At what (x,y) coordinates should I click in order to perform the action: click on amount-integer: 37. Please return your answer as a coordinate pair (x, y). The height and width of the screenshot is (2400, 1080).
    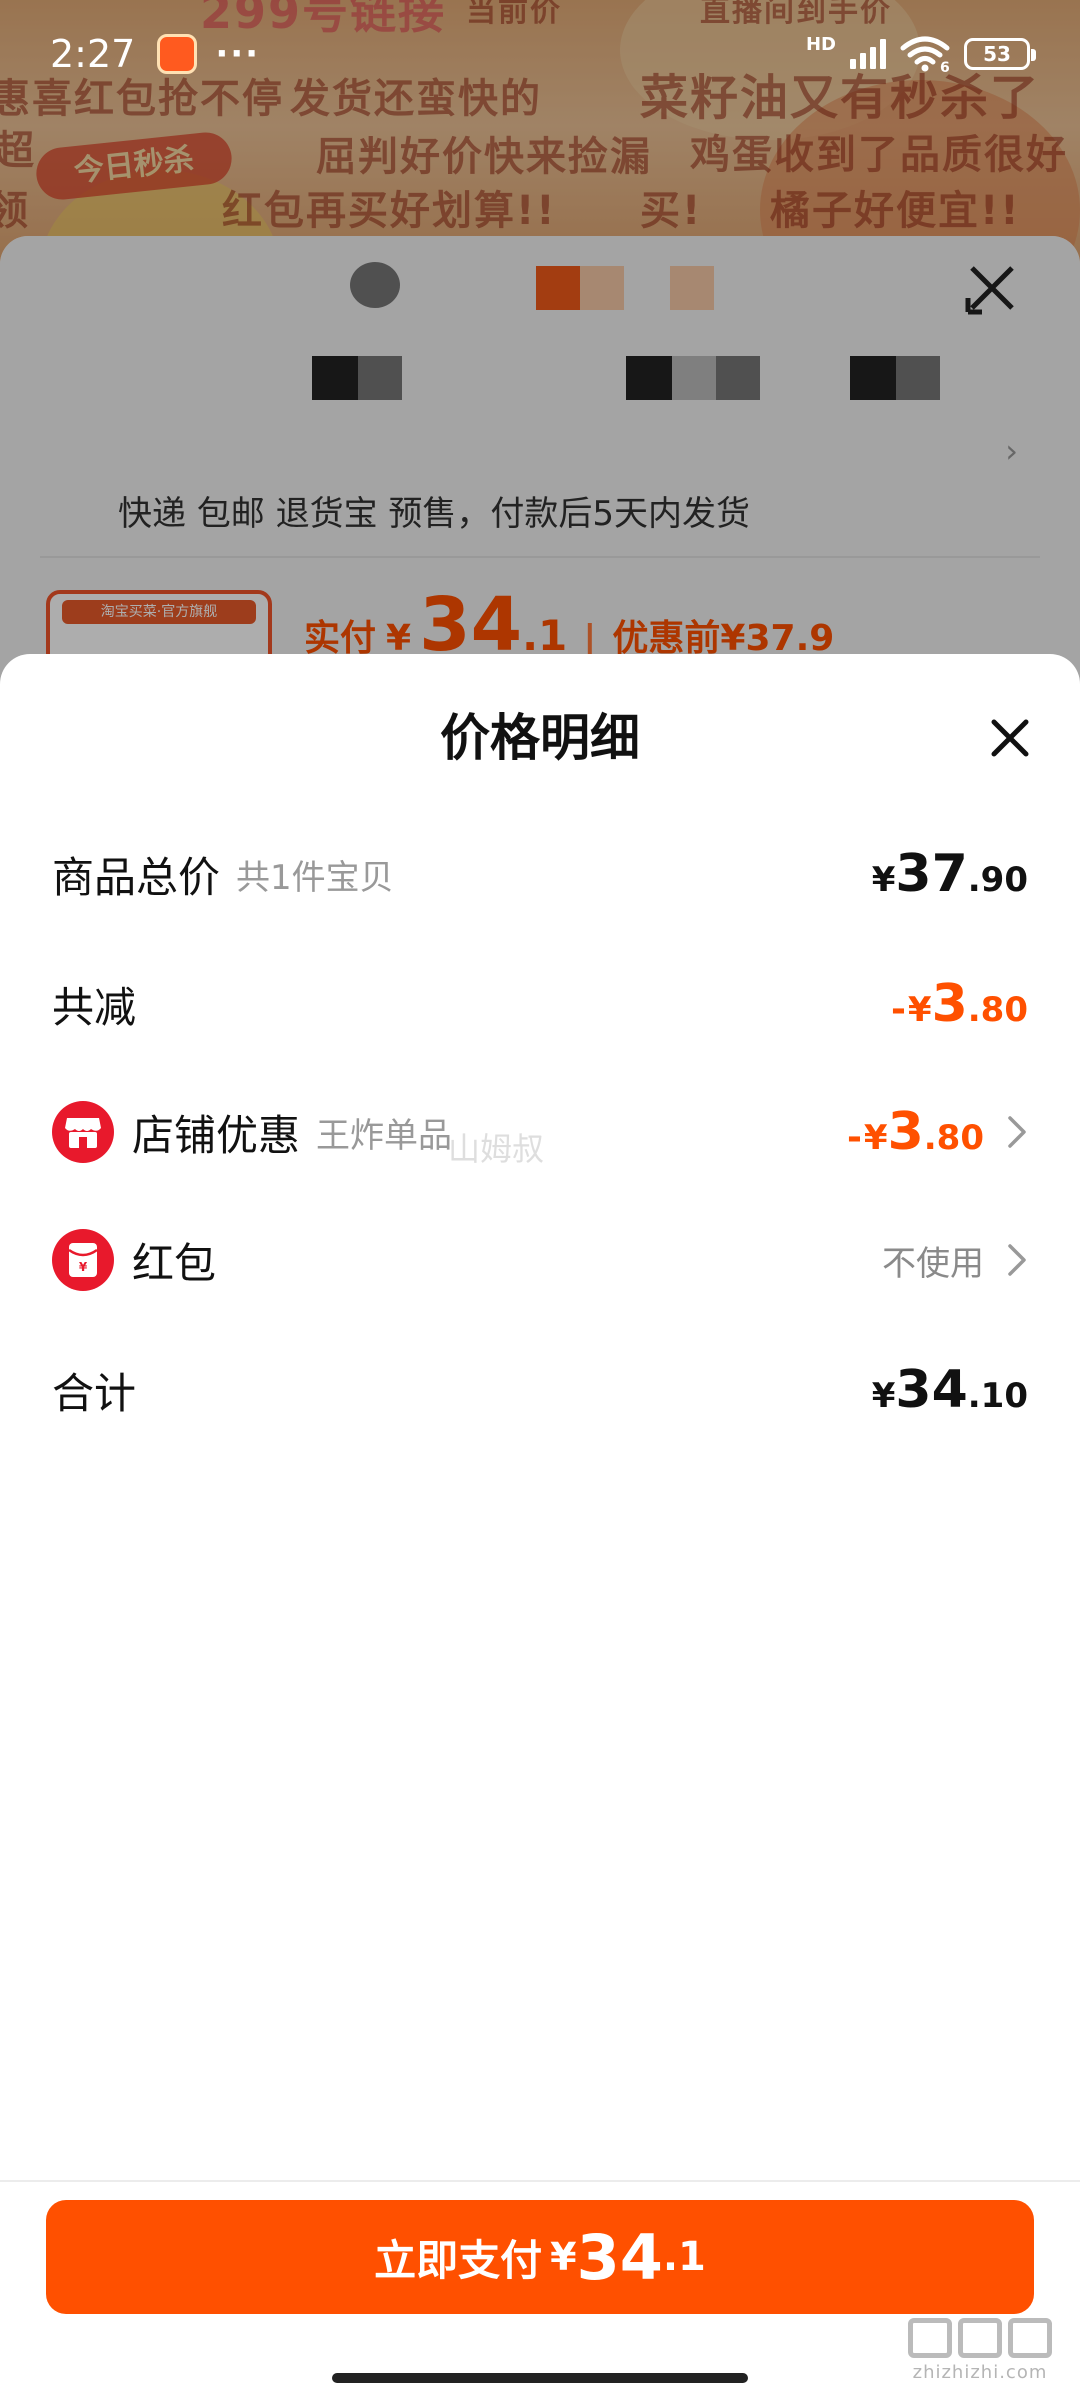
    Looking at the image, I should click on (931, 874).